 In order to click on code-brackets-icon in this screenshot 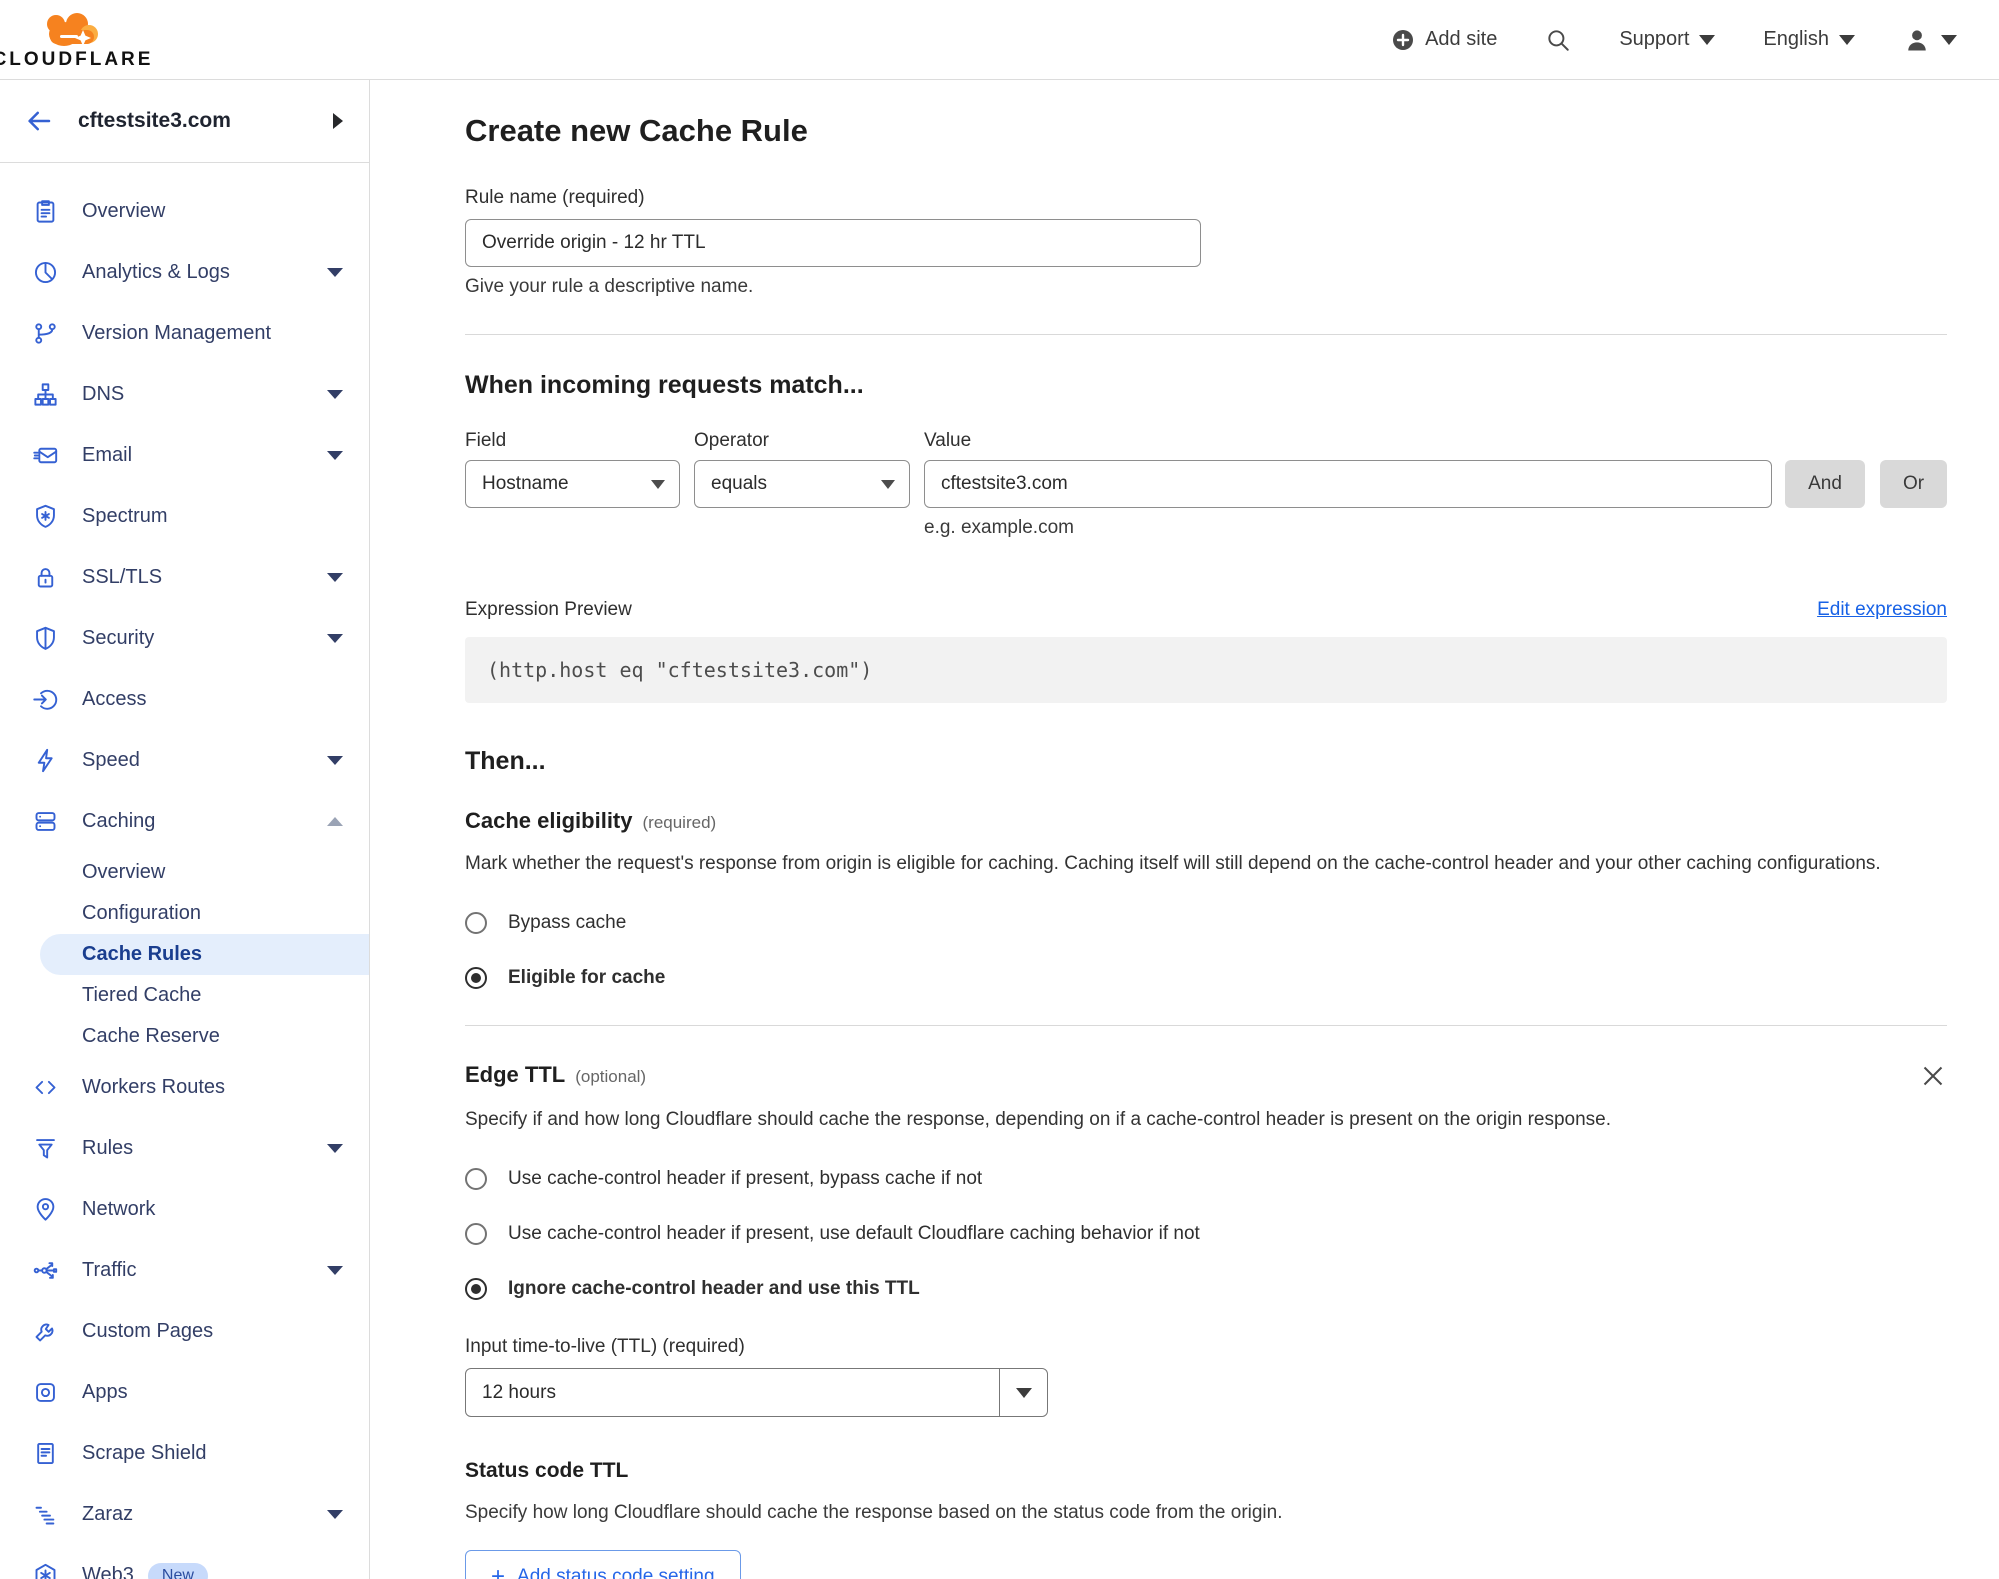, I will do `click(45, 1087)`.